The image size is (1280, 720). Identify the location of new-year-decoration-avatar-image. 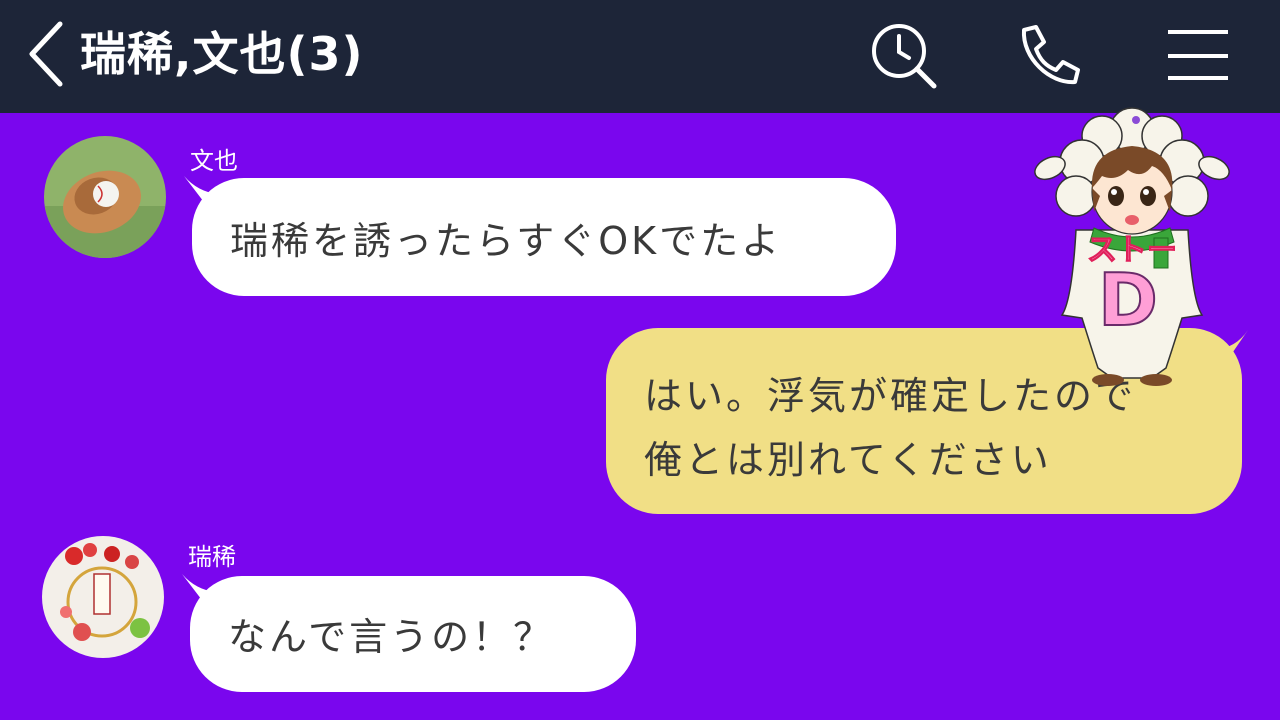
(103, 597).